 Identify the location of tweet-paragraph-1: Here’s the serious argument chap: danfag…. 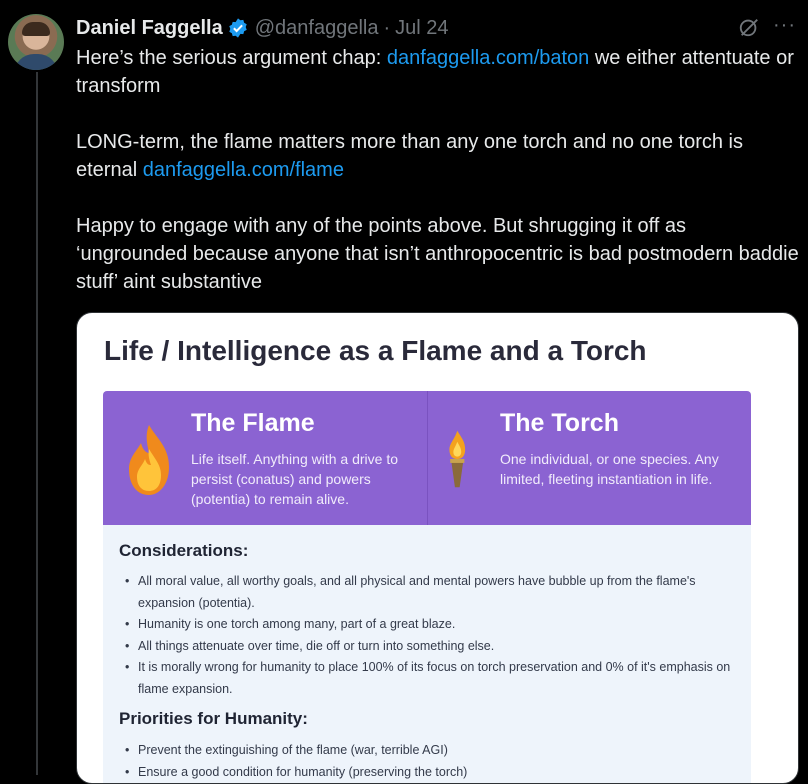
(435, 72).